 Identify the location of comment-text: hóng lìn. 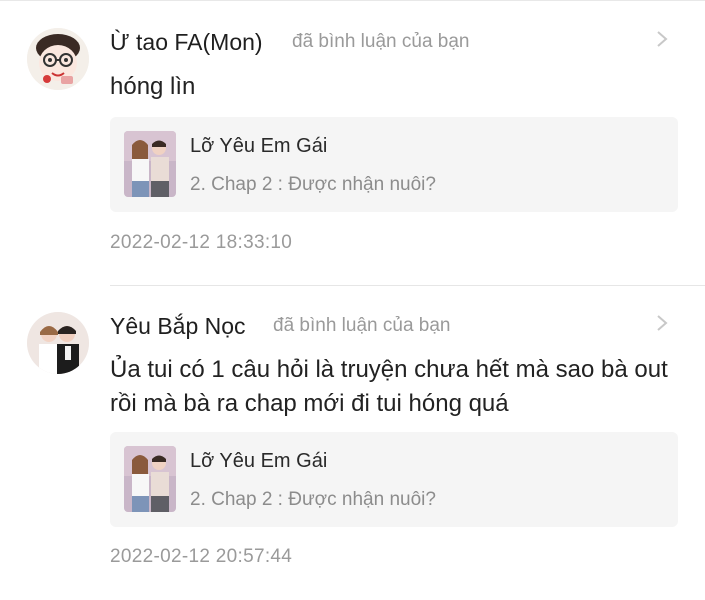
(153, 86).